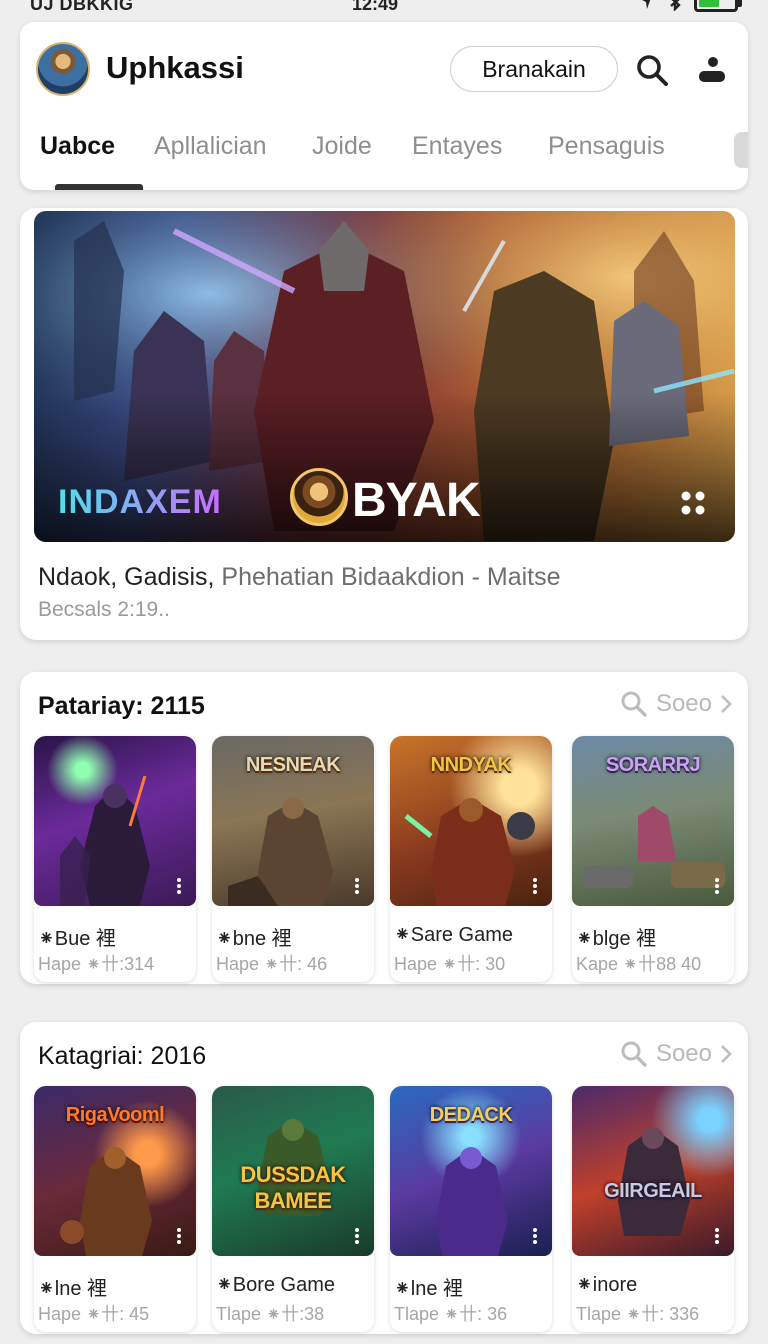 The width and height of the screenshot is (768, 1344). I want to click on game-tile: RigaVooml ⁕lne 裡 Hape ⁕卄: 45, so click(115, 1209).